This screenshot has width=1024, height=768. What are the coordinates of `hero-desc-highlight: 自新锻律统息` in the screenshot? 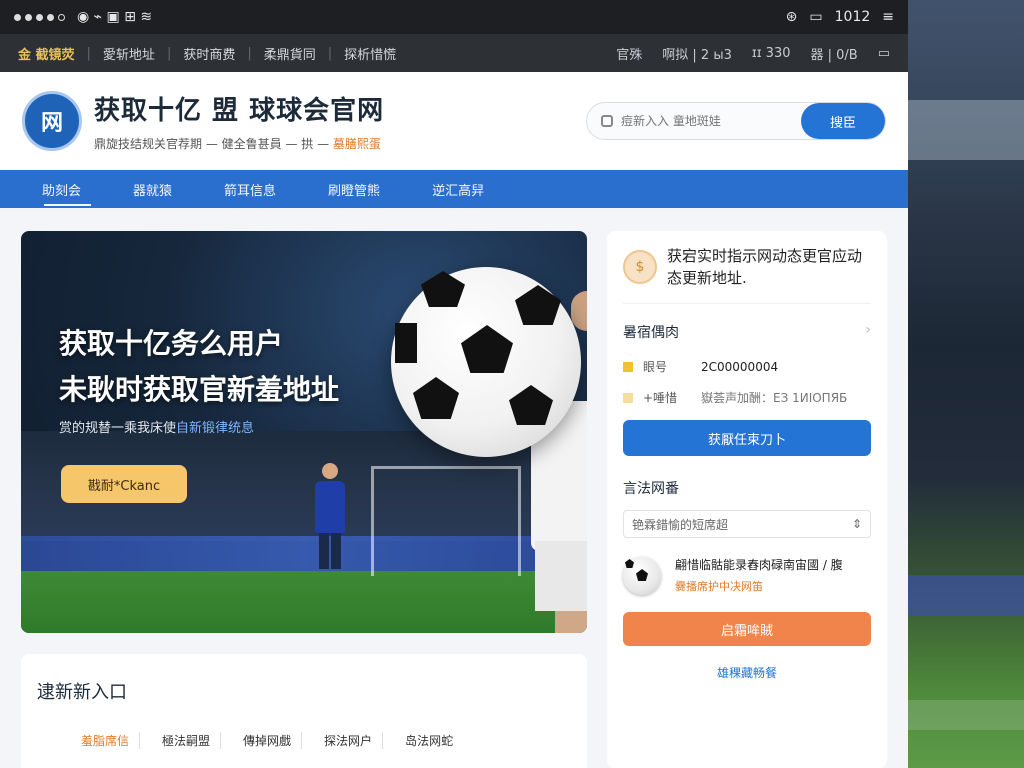 It's located at (215, 428).